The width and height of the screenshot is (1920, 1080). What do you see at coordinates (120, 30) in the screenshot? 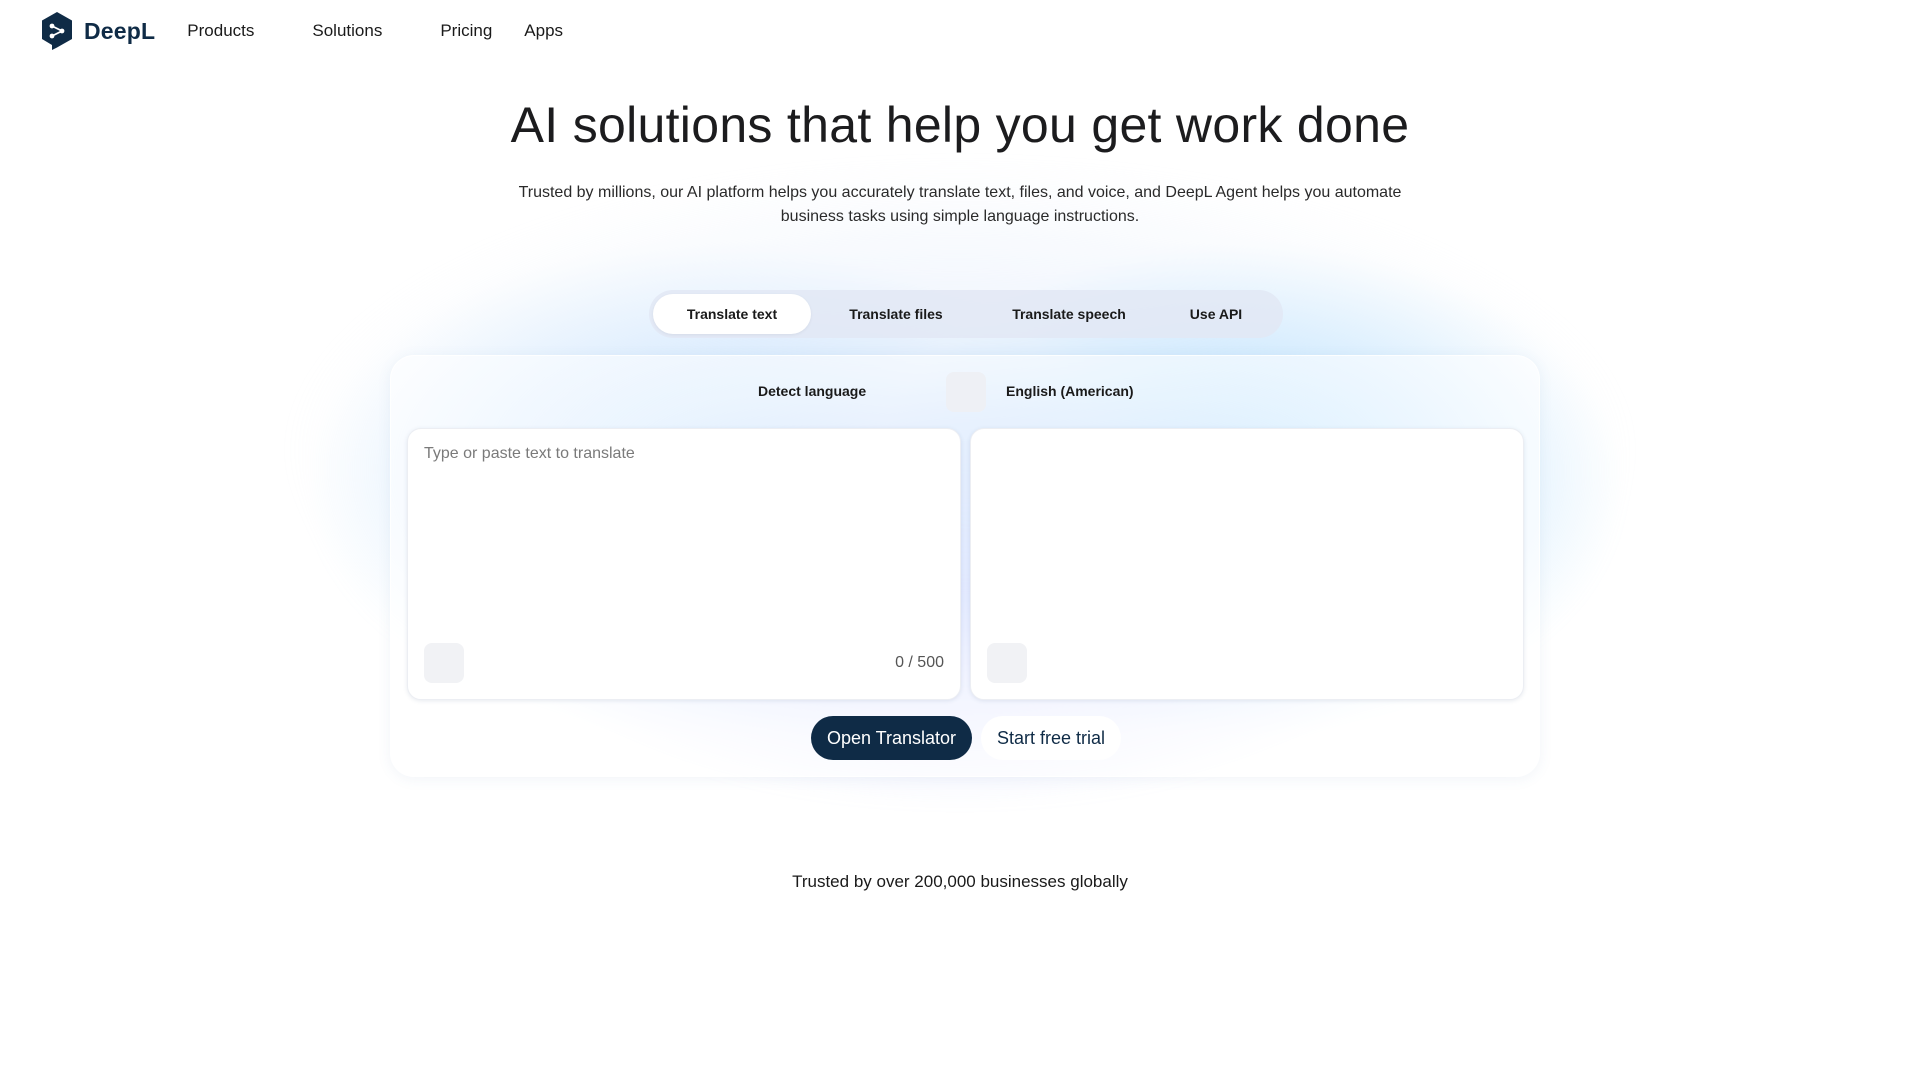
I see `brand-name: DeepL` at bounding box center [120, 30].